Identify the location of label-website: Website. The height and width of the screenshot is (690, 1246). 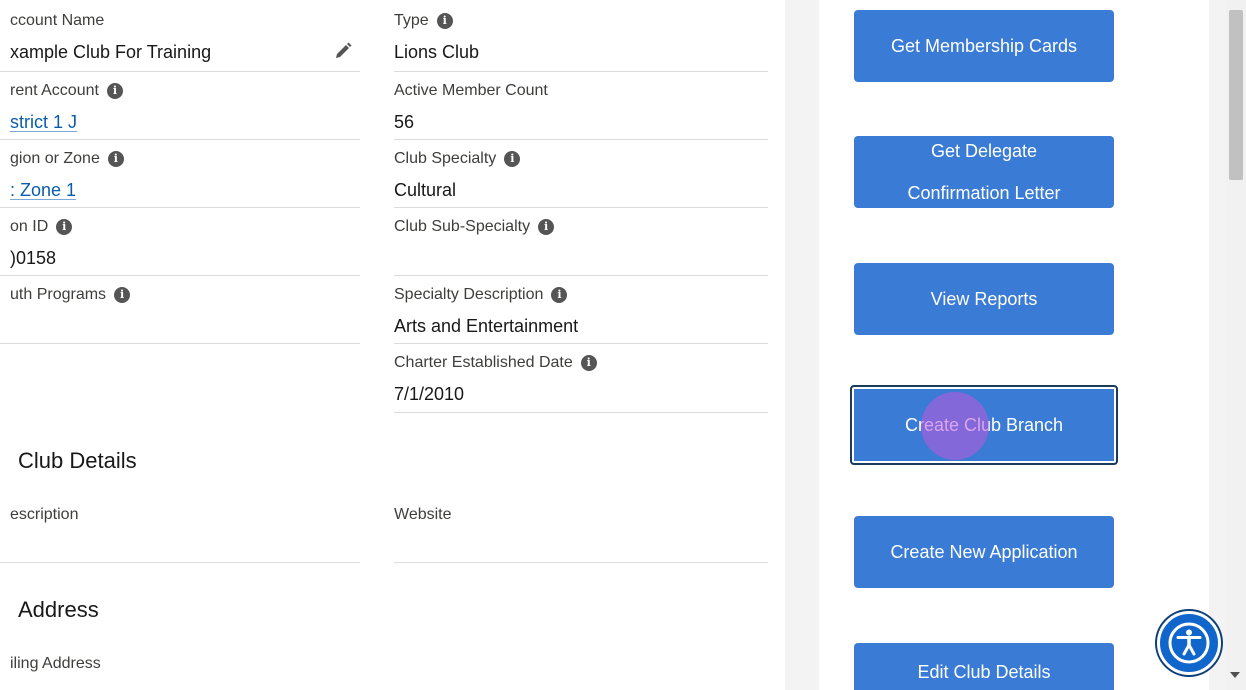
(423, 514).